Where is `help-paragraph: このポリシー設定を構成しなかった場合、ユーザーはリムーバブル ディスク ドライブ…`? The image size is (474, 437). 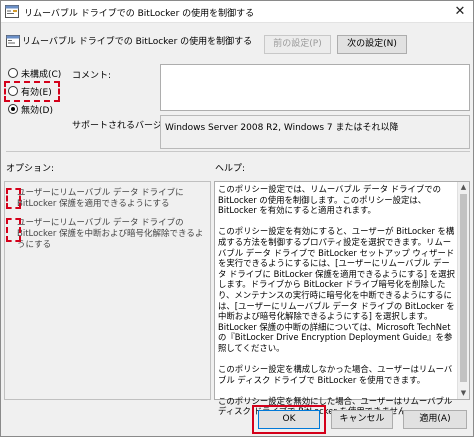 help-paragraph: このポリシー設定を構成しなかった場合、ユーザーはリムーバブル ディスク ドライブ… is located at coordinates (335, 374).